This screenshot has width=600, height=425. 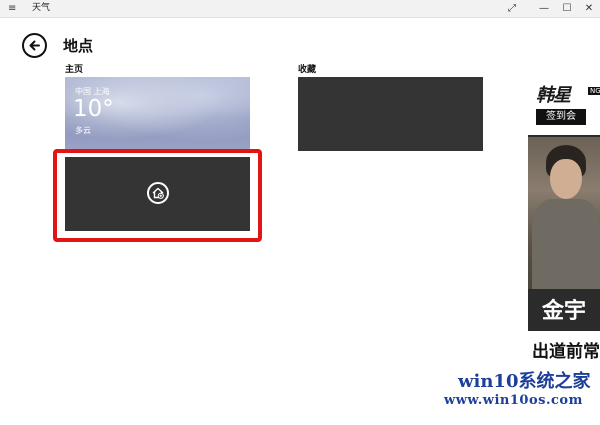 What do you see at coordinates (566, 352) in the screenshot?
I see `ad-footer-text: 出道前常` at bounding box center [566, 352].